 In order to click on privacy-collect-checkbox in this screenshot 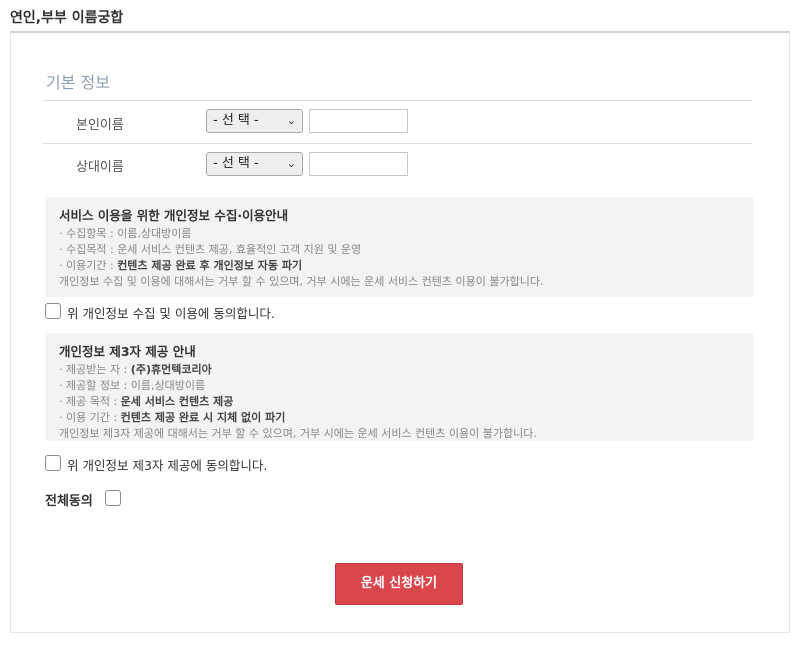, I will do `click(53, 311)`.